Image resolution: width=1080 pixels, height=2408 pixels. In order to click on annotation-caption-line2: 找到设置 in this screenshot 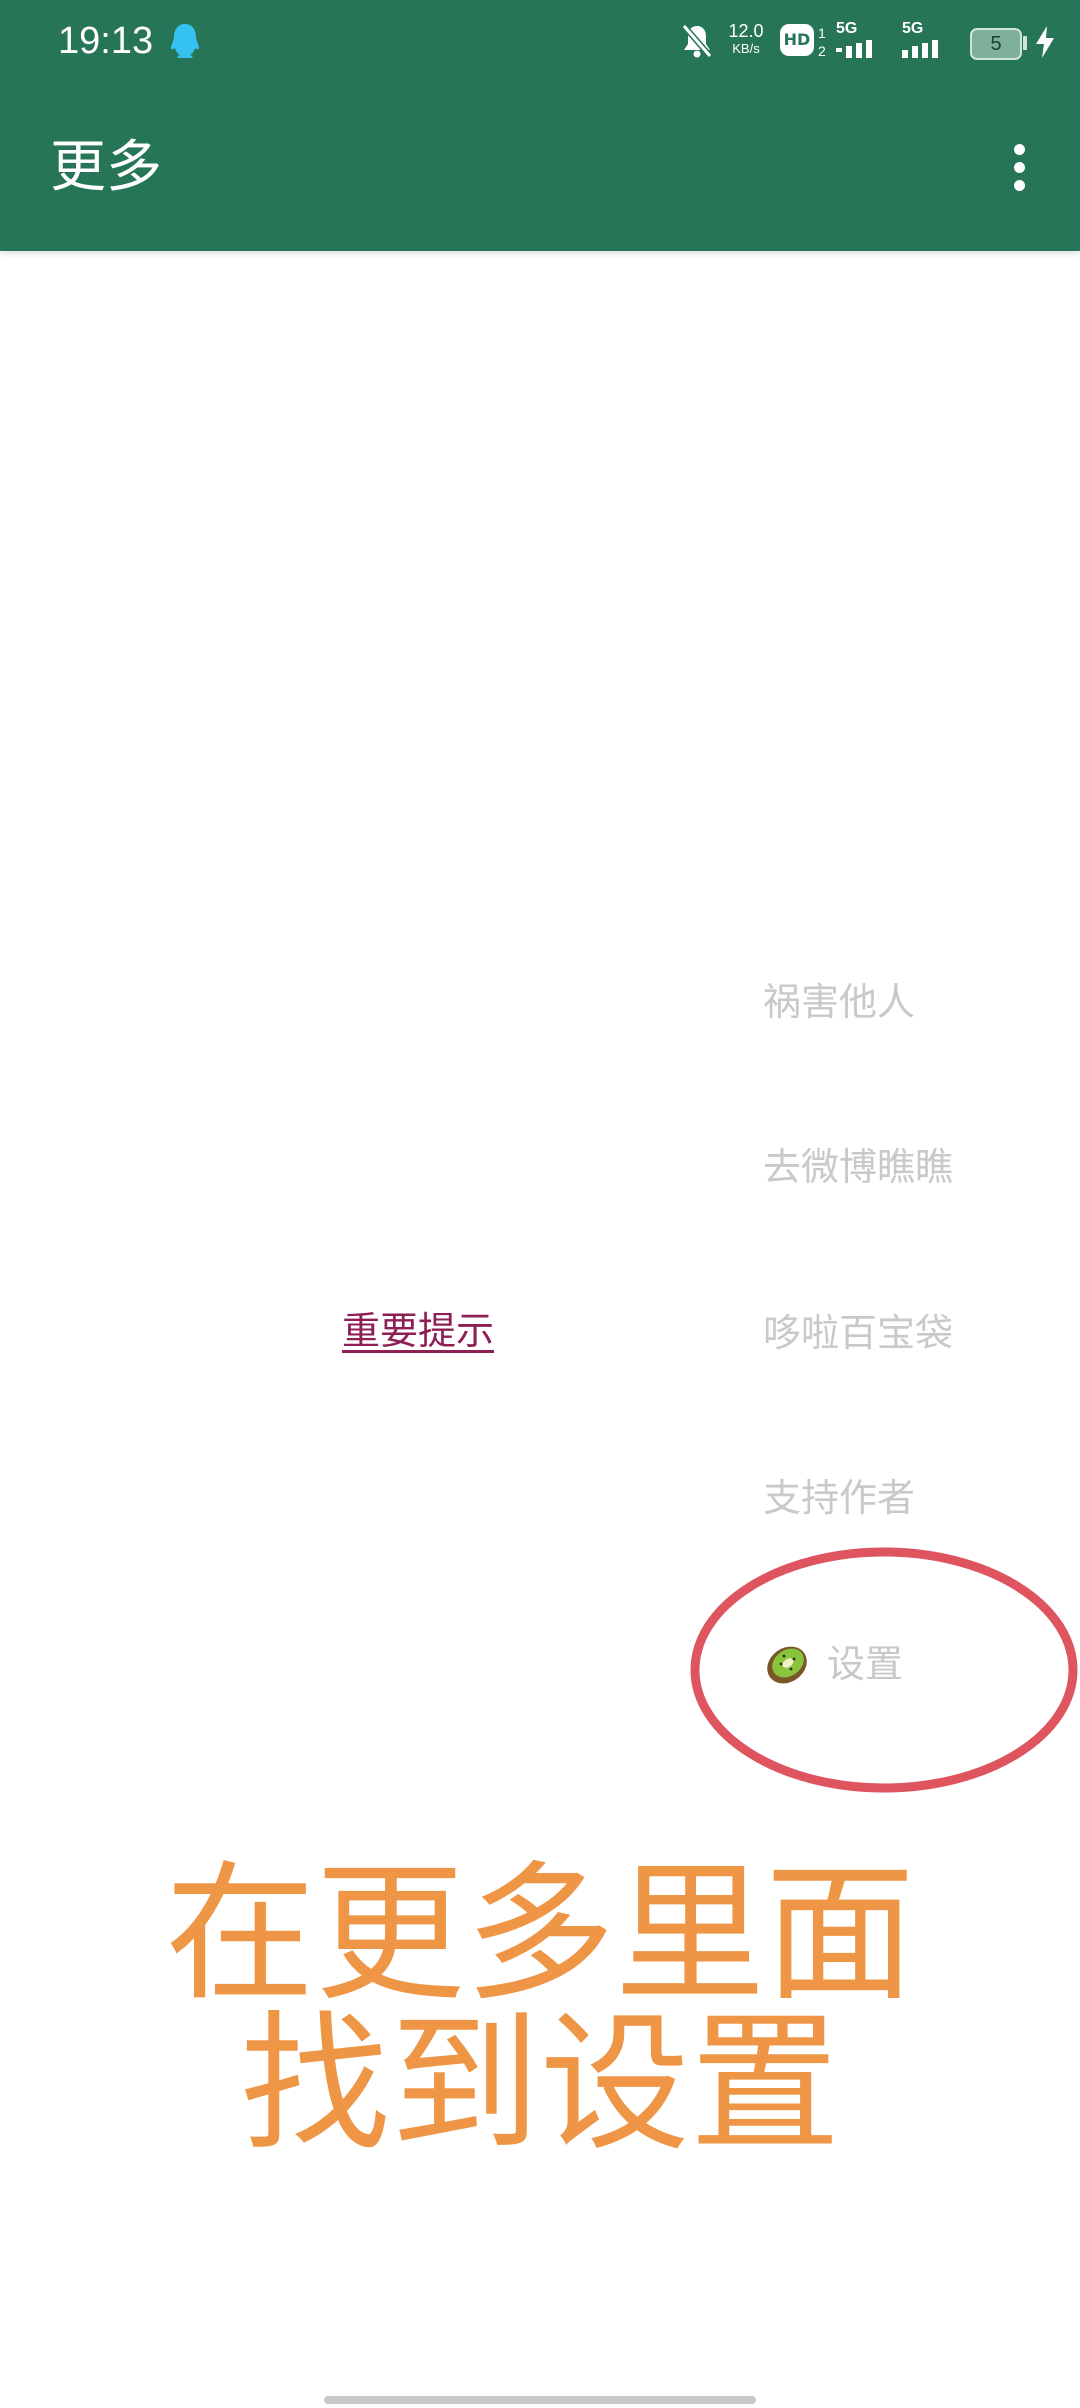, I will do `click(539, 2085)`.